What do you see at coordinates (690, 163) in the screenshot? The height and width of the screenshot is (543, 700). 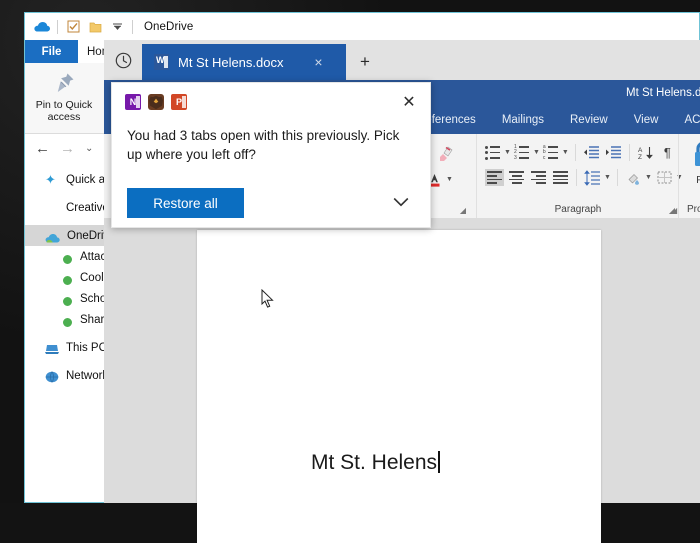 I see `protect-button: Pro` at bounding box center [690, 163].